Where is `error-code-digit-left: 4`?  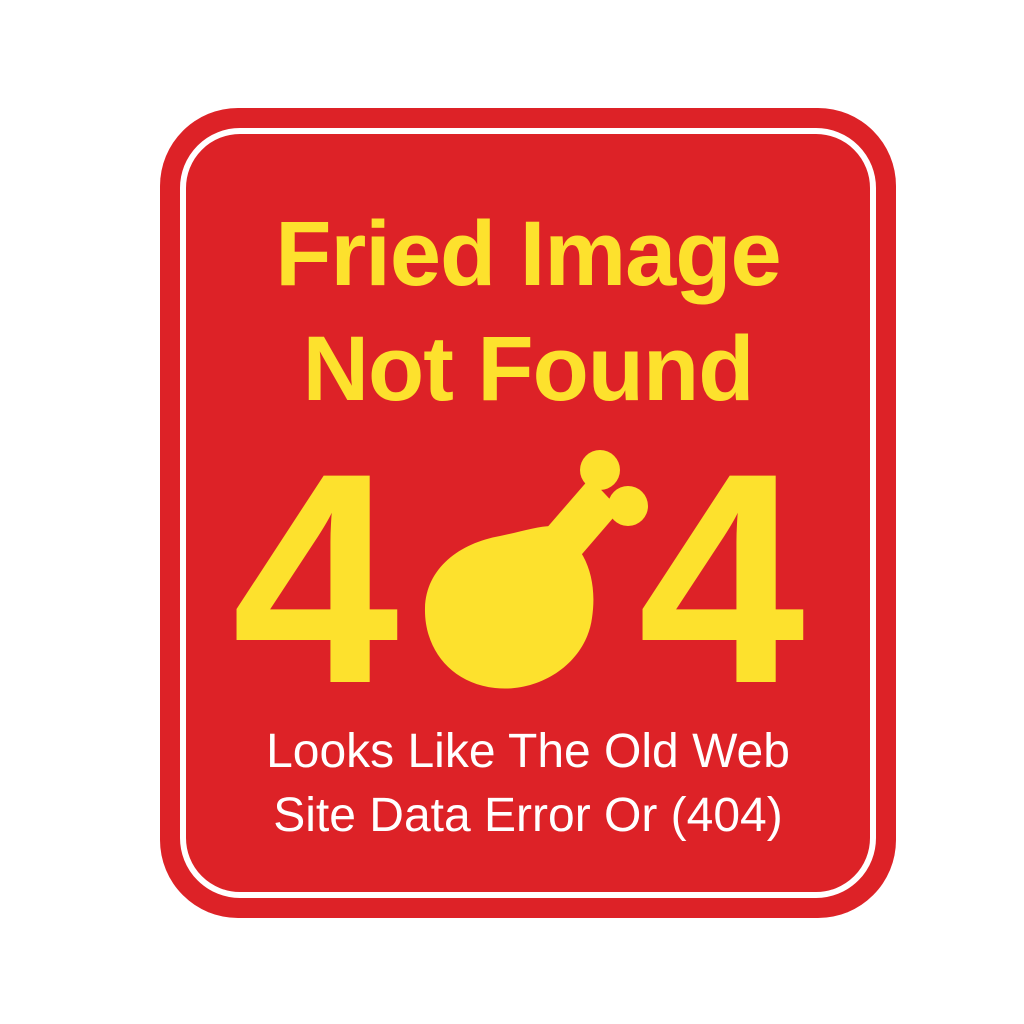 error-code-digit-left: 4 is located at coordinates (315, 578).